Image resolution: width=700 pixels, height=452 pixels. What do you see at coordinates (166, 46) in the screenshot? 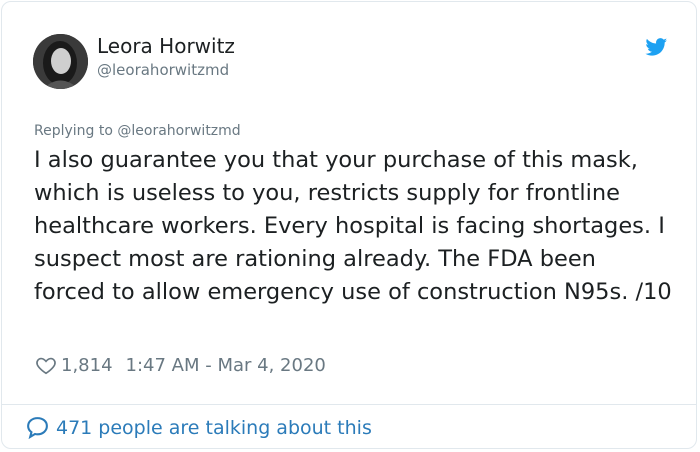
I see `author-name: Leora Horwitz` at bounding box center [166, 46].